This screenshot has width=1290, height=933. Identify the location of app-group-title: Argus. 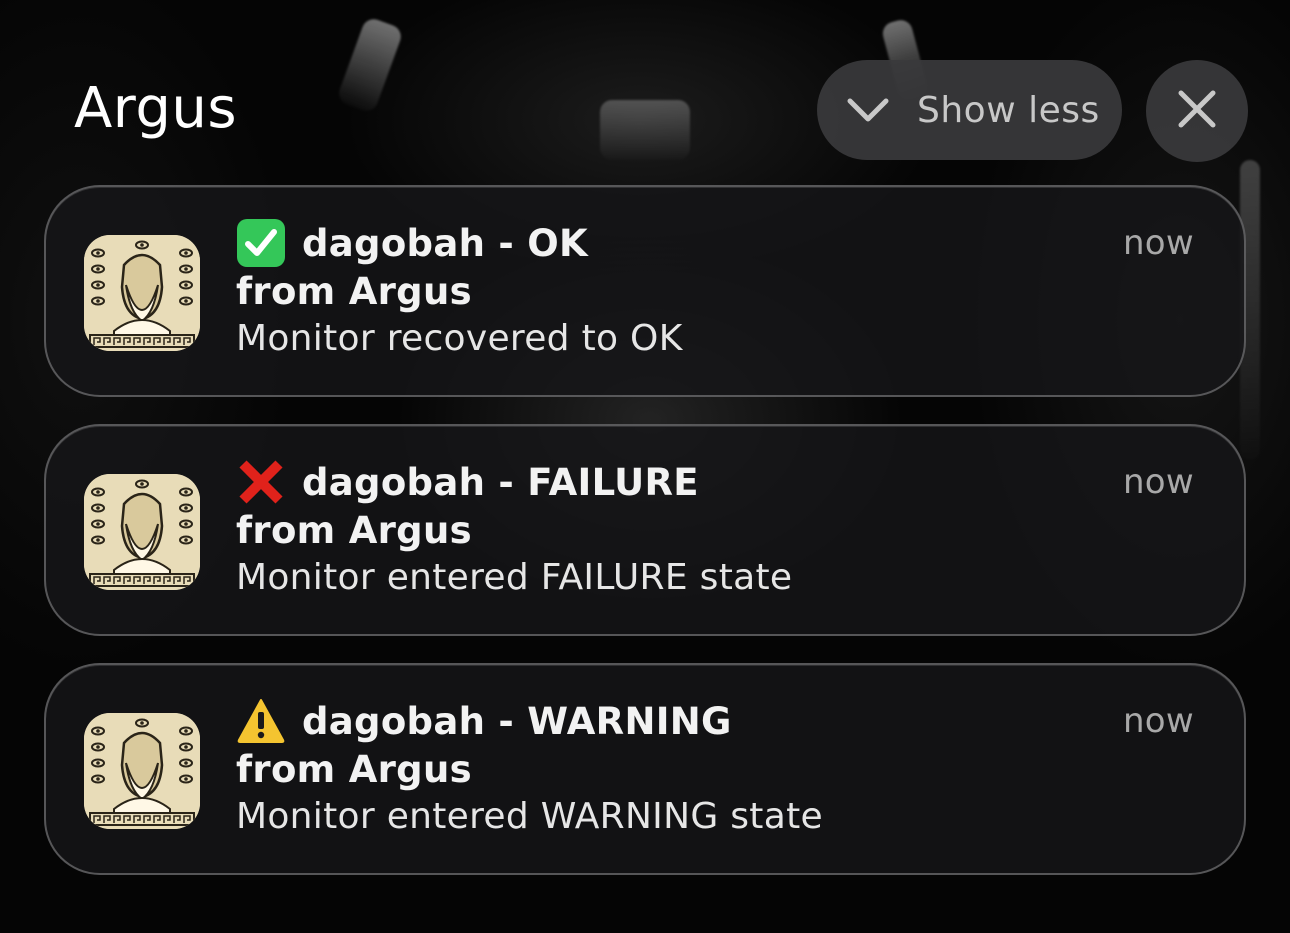
(156, 108).